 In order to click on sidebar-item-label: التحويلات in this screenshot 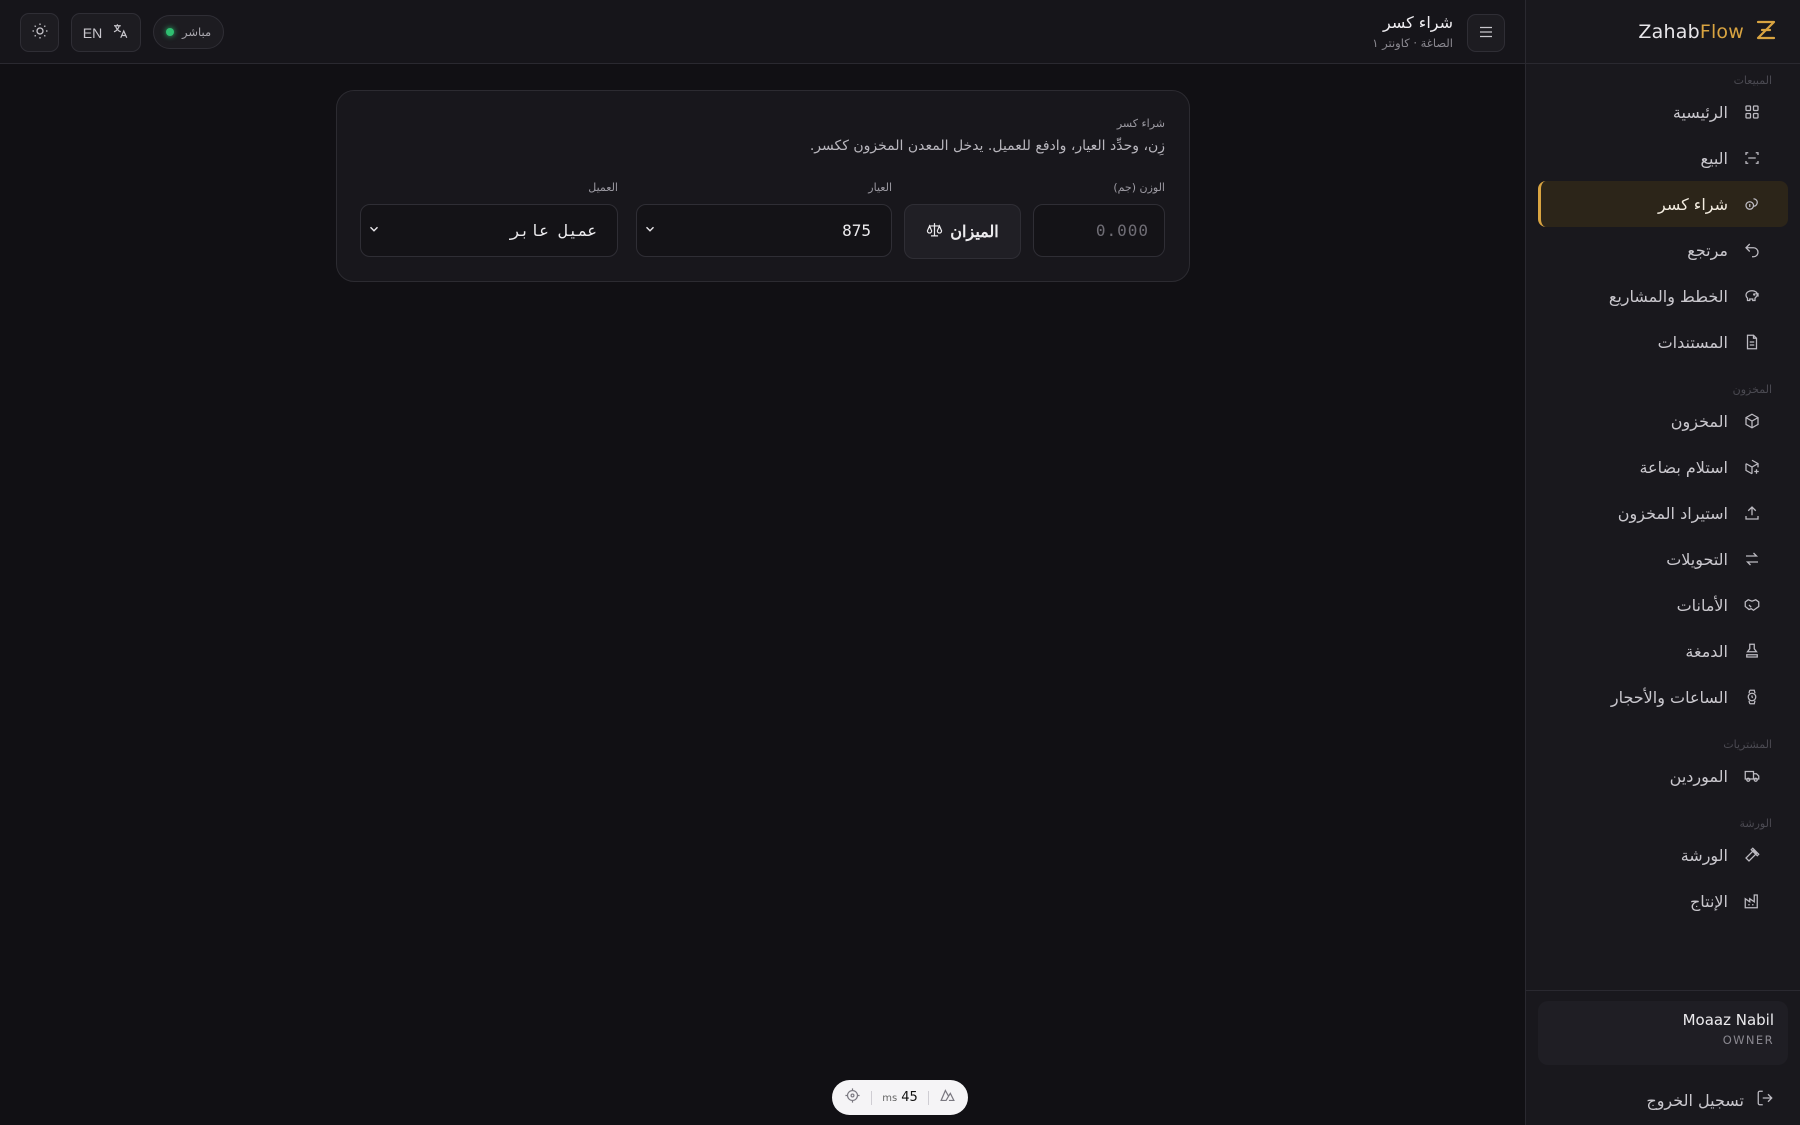, I will do `click(1697, 559)`.